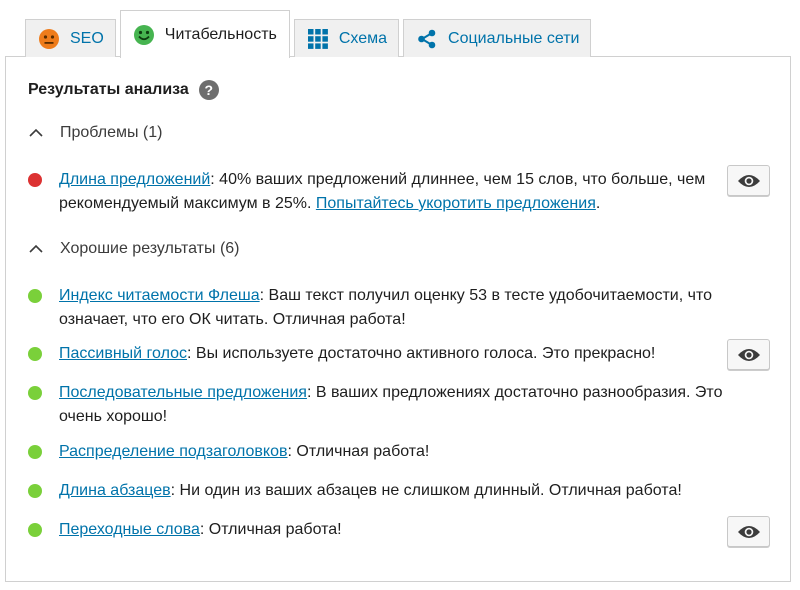 Image resolution: width=800 pixels, height=590 pixels. I want to click on tab-schema: Схема, so click(346, 38).